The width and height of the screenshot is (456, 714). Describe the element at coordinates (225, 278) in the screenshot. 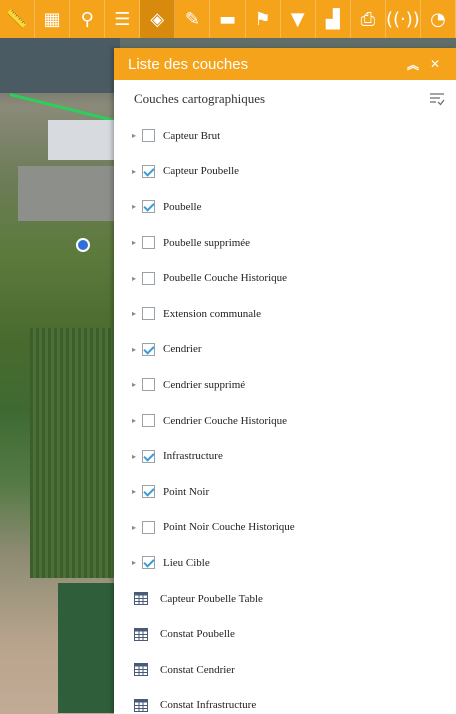

I see `layer-label: Poubelle Couche Historique` at that location.